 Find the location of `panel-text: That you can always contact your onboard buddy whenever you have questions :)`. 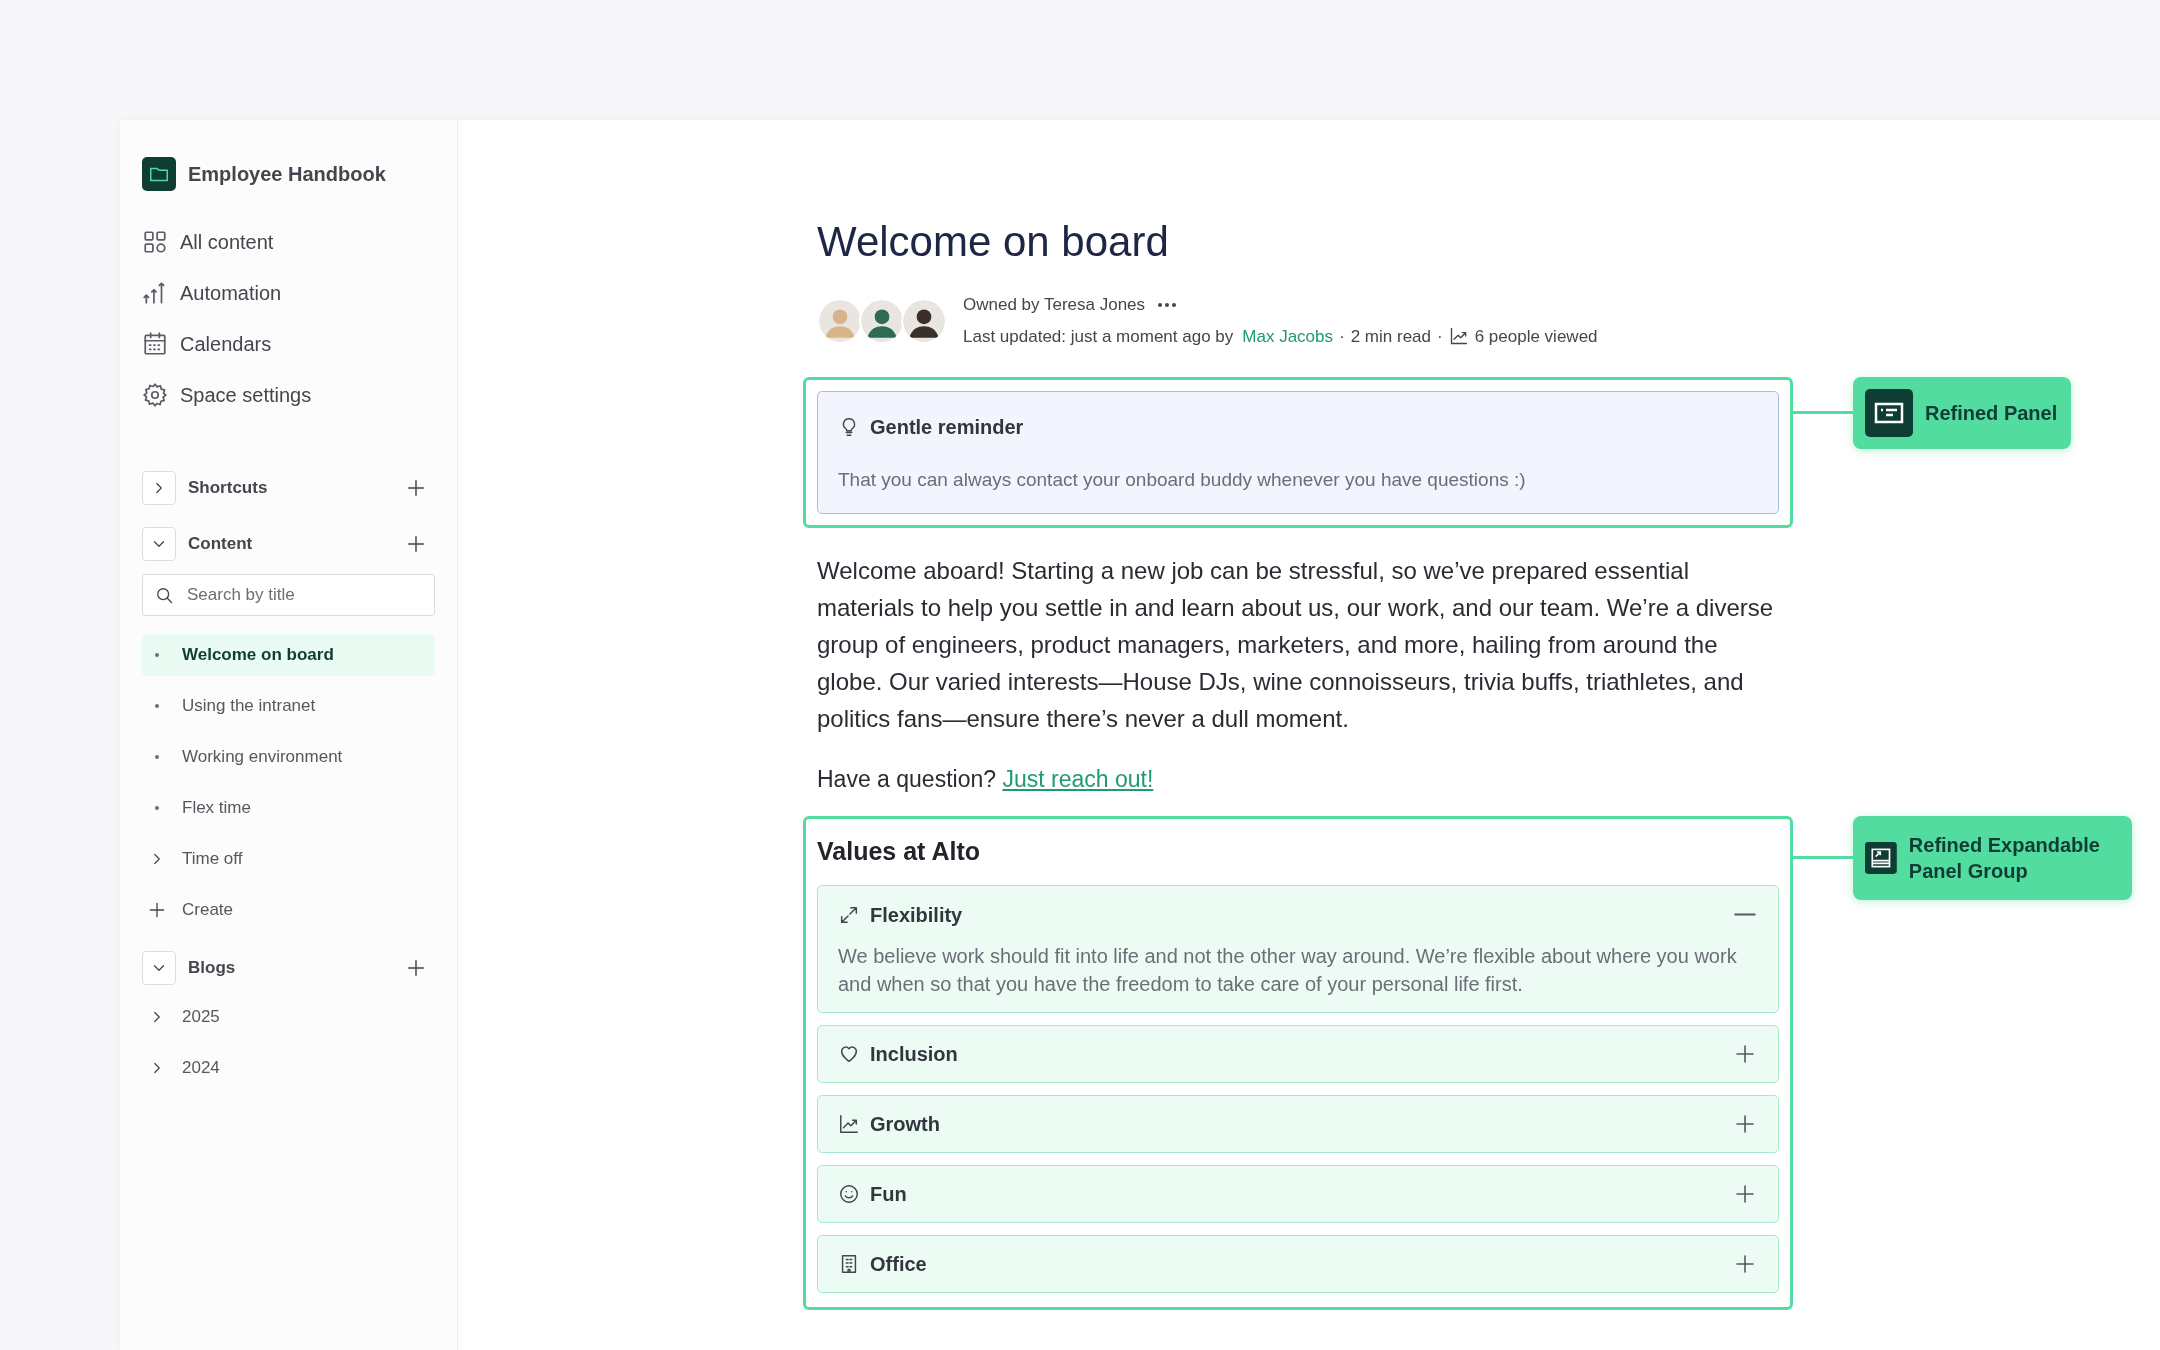

panel-text: That you can always contact your onboard buddy whenever you have questions :) is located at coordinates (1182, 480).